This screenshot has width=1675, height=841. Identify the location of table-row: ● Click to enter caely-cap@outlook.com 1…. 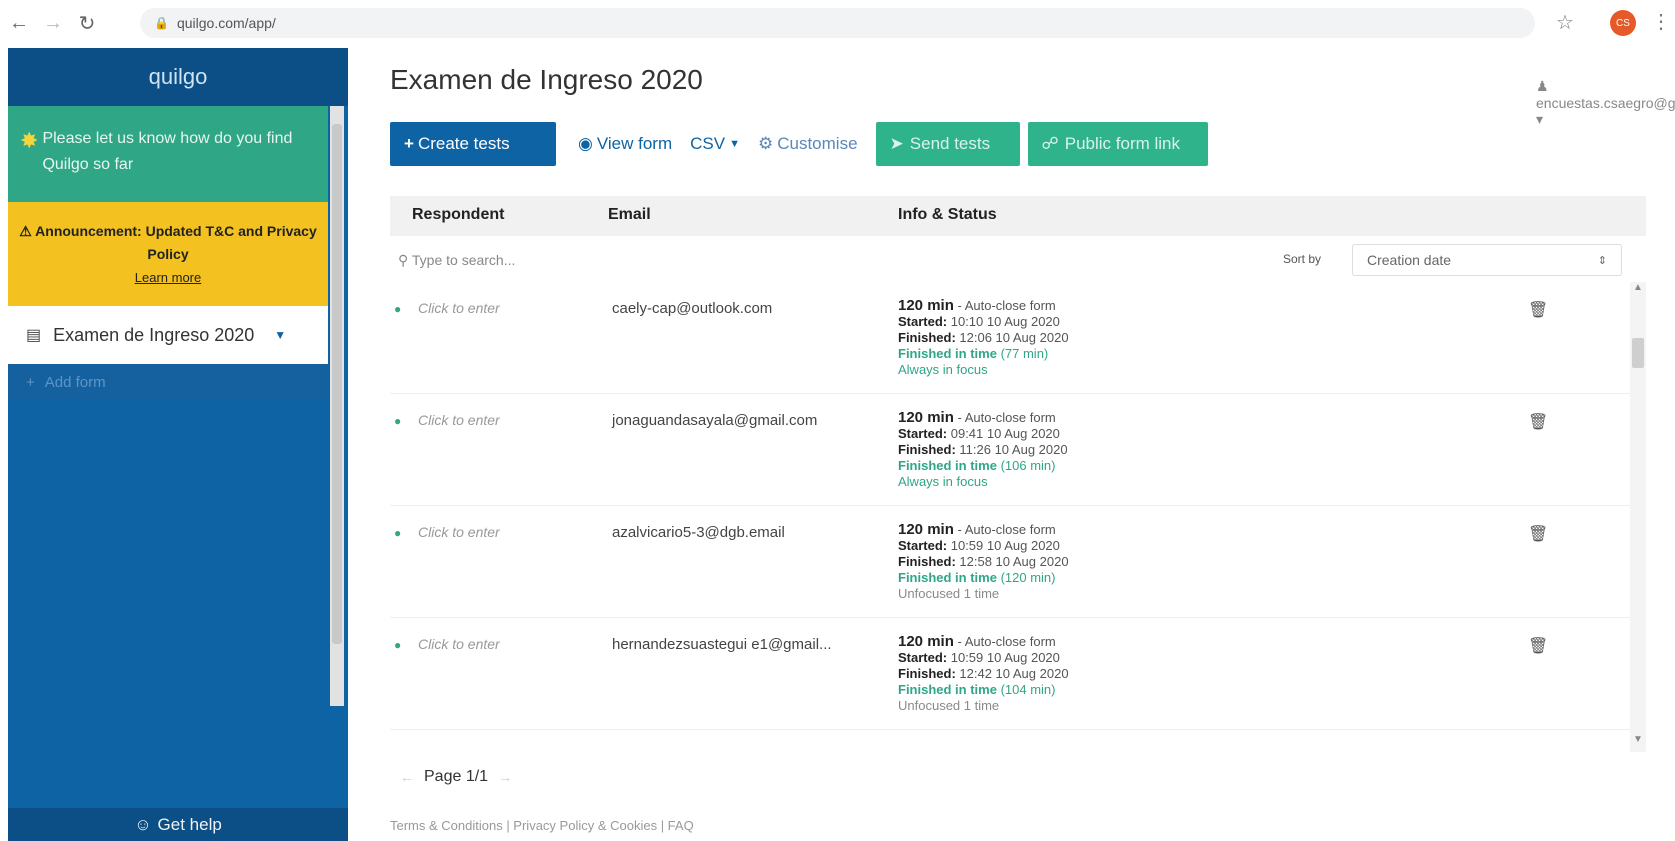
(1010, 338).